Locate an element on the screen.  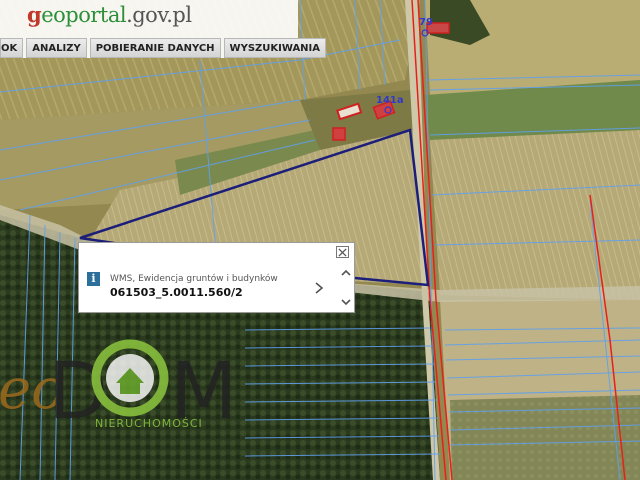
menu-item-ok: OK is located at coordinates (12, 48).